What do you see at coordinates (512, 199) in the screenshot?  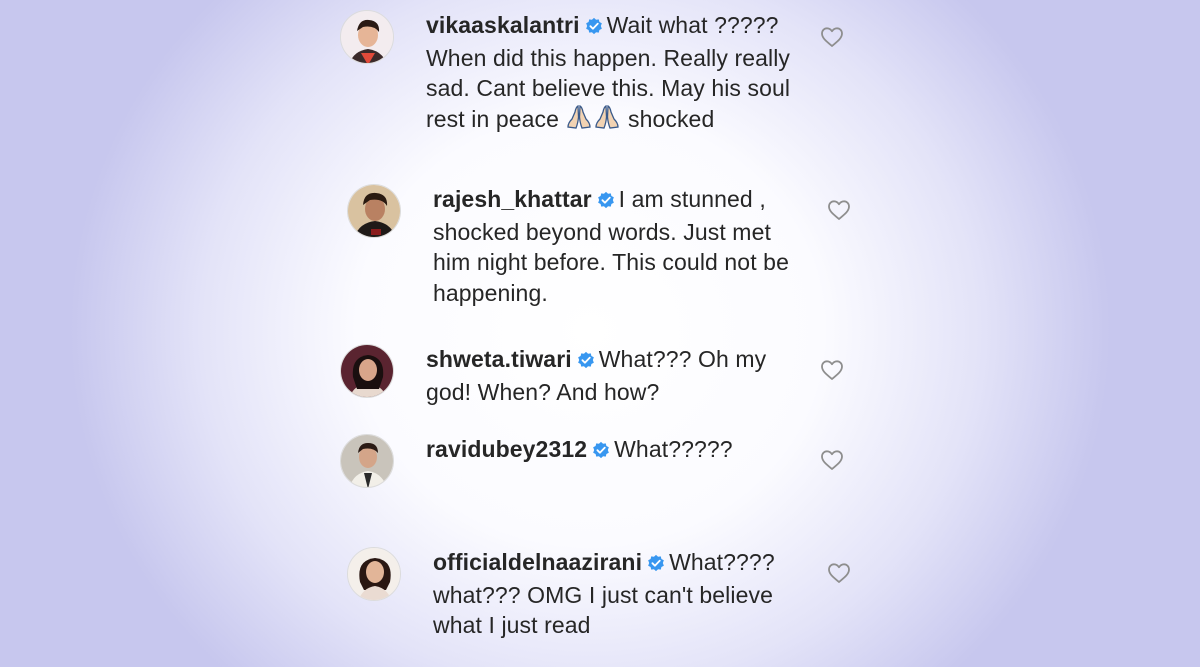 I see `comment-username: rajesh_khattar` at bounding box center [512, 199].